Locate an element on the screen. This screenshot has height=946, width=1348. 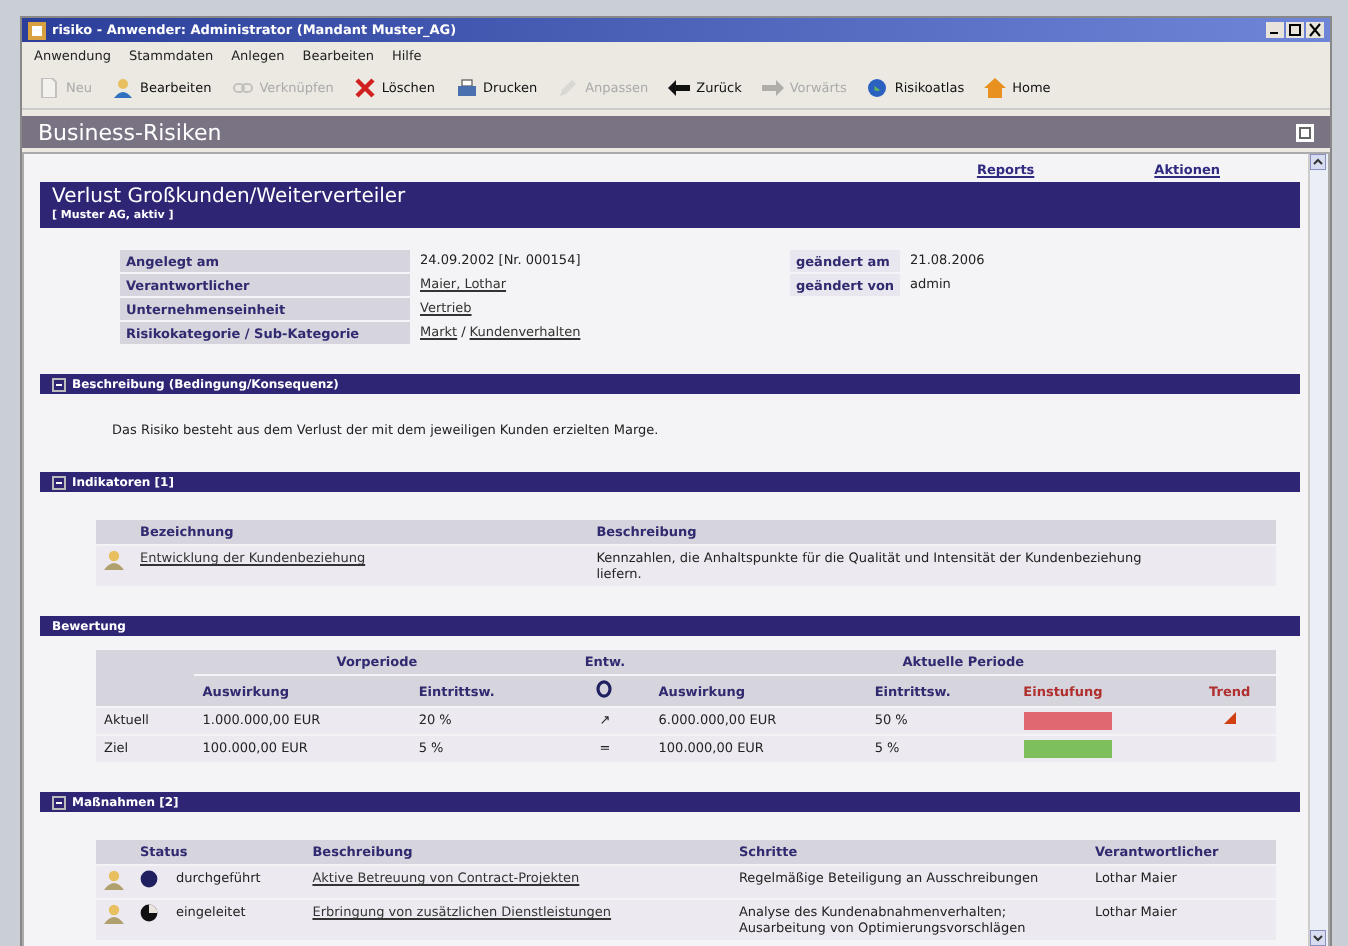
maximize-button is located at coordinates (1295, 30).